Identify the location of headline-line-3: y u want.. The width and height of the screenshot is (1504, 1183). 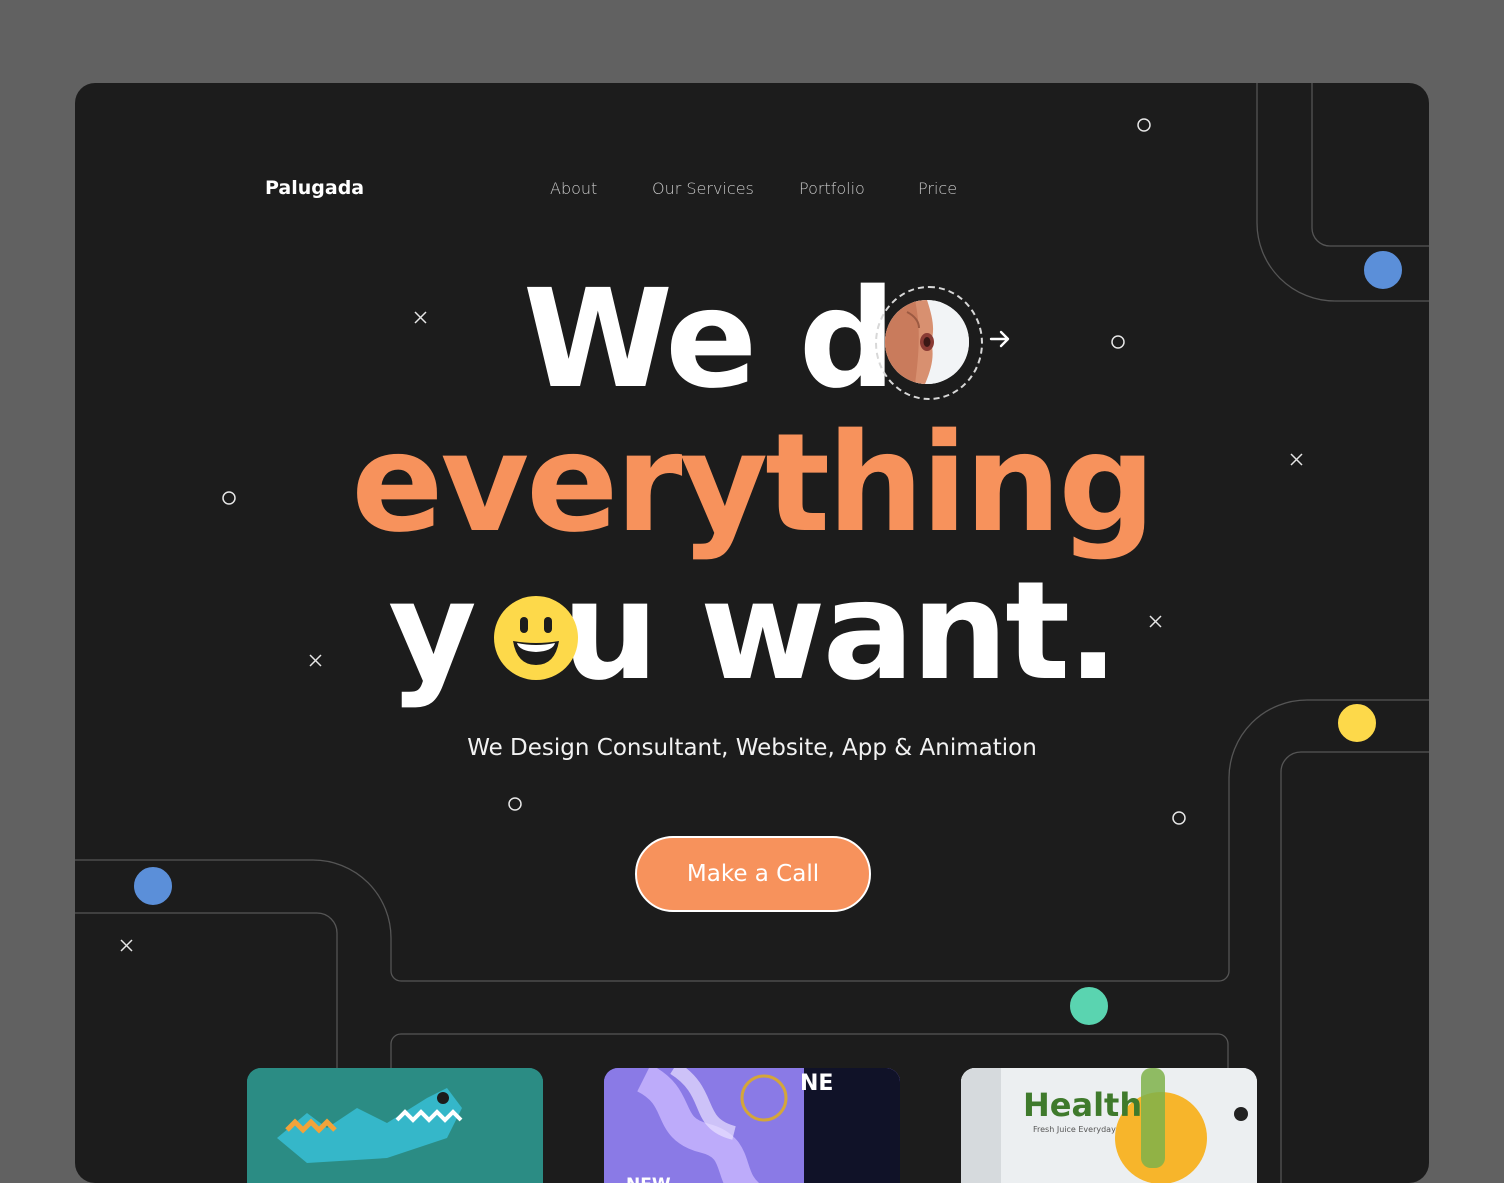
(752, 632).